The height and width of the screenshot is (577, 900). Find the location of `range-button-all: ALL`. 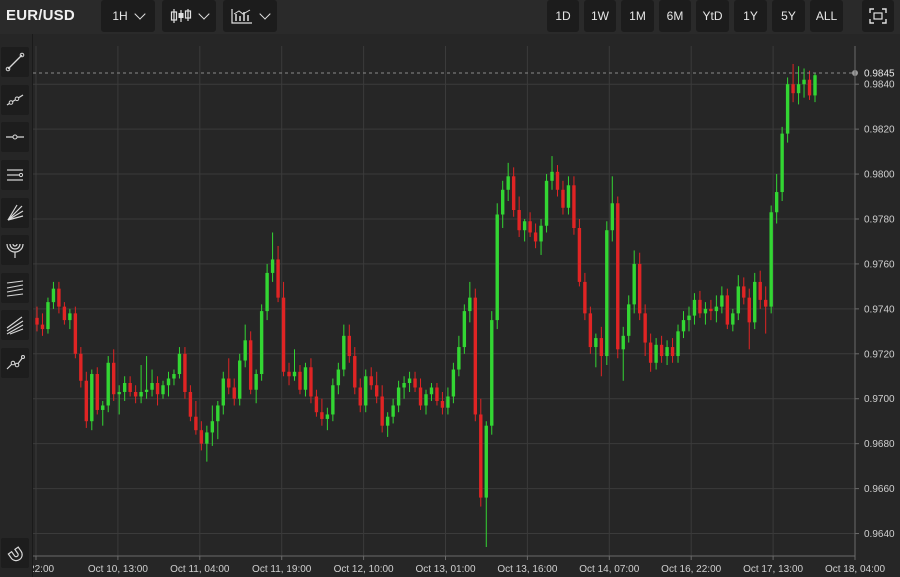

range-button-all: ALL is located at coordinates (826, 16).